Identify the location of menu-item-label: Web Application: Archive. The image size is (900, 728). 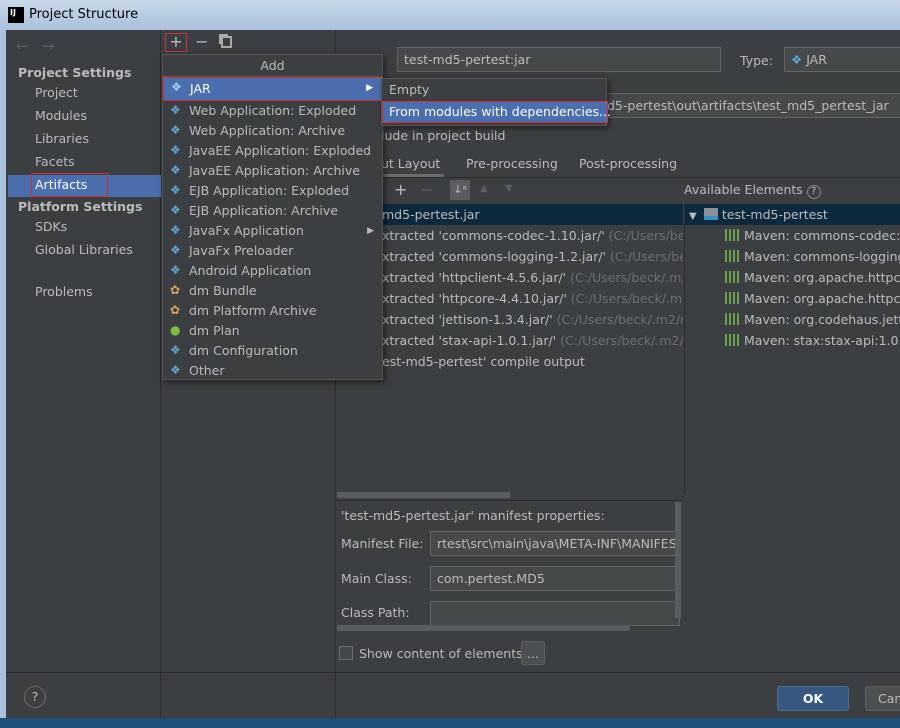
(267, 130).